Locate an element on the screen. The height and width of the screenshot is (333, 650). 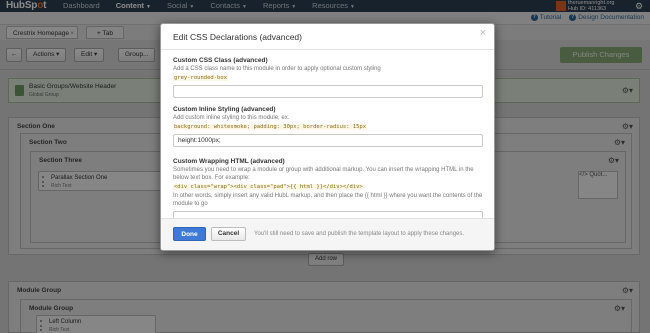
css-class-input is located at coordinates (328, 91).